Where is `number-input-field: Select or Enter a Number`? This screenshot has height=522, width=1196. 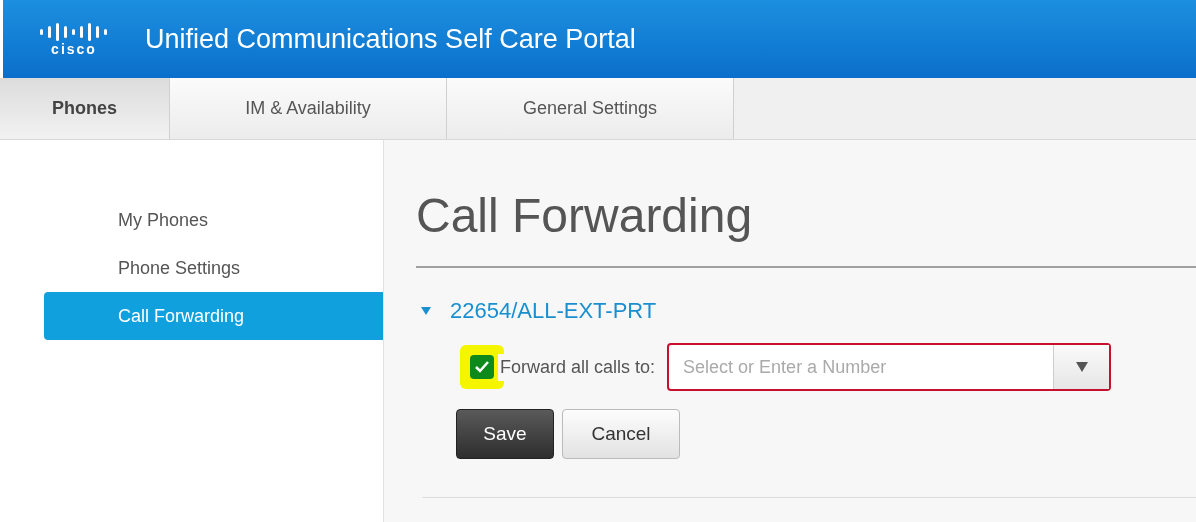 number-input-field: Select or Enter a Number is located at coordinates (861, 367).